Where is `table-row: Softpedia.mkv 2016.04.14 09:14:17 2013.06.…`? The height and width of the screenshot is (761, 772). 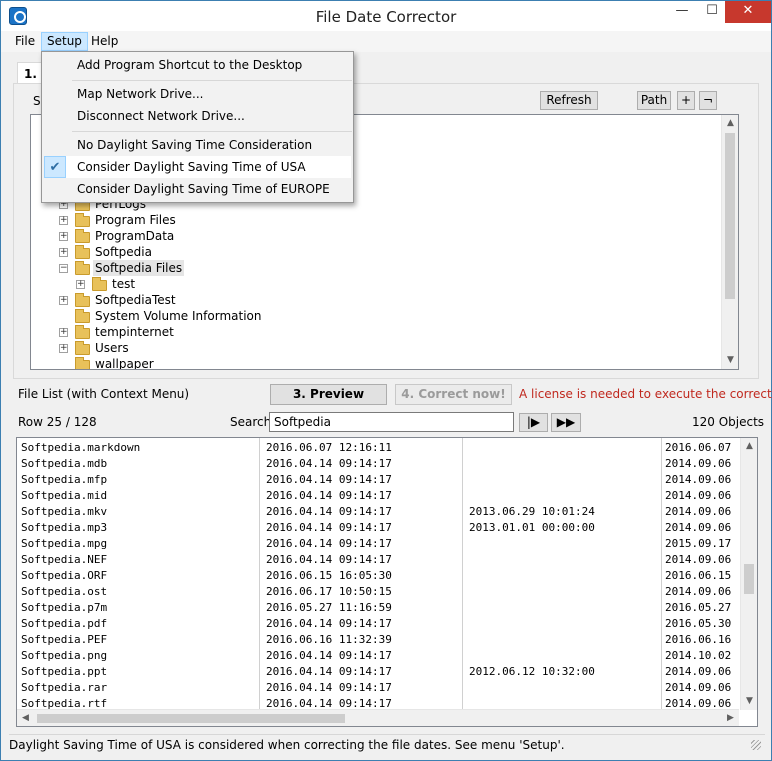
table-row: Softpedia.mkv 2016.04.14 09:14:17 2013.06.… is located at coordinates (378, 512).